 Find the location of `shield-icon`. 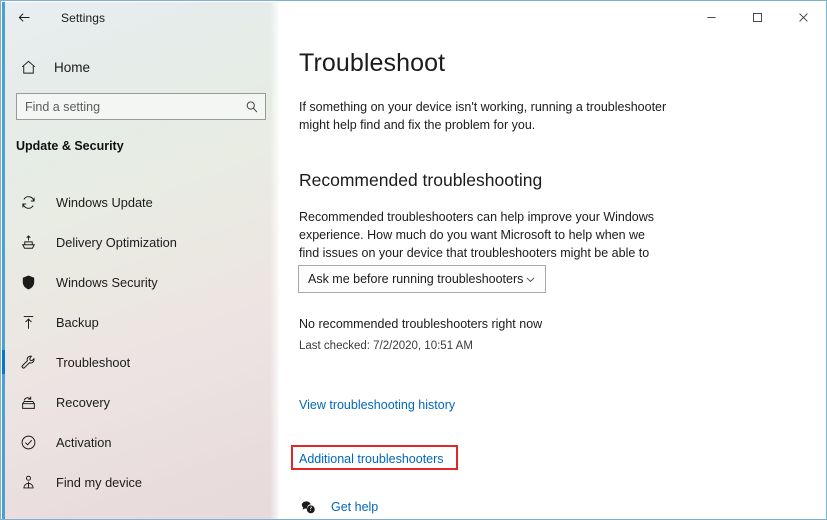

shield-icon is located at coordinates (28, 282).